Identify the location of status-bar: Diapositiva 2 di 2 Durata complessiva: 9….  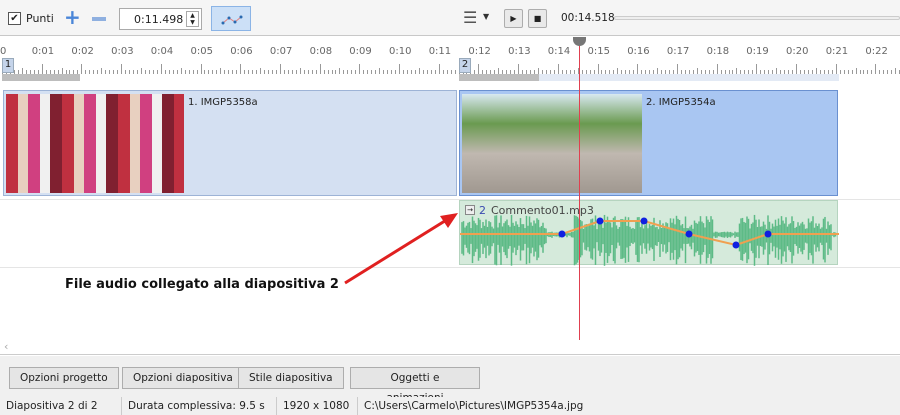
(450, 406).